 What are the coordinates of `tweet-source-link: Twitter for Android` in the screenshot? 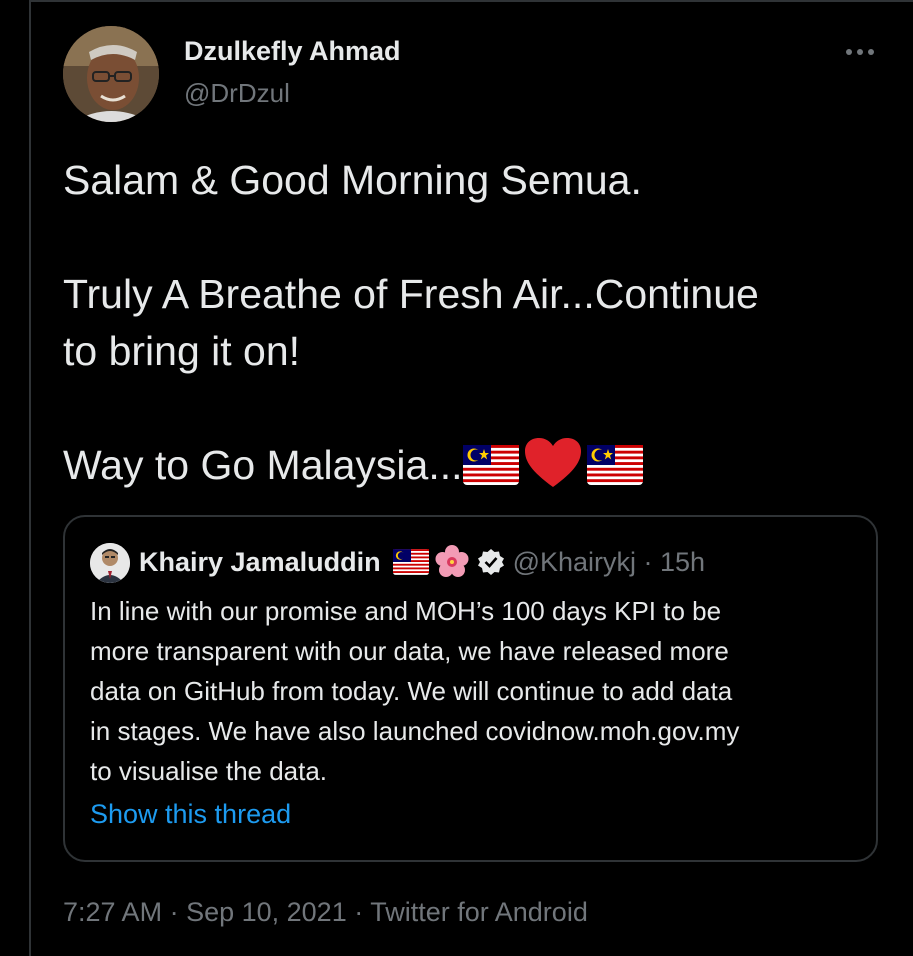 It's located at (479, 912).